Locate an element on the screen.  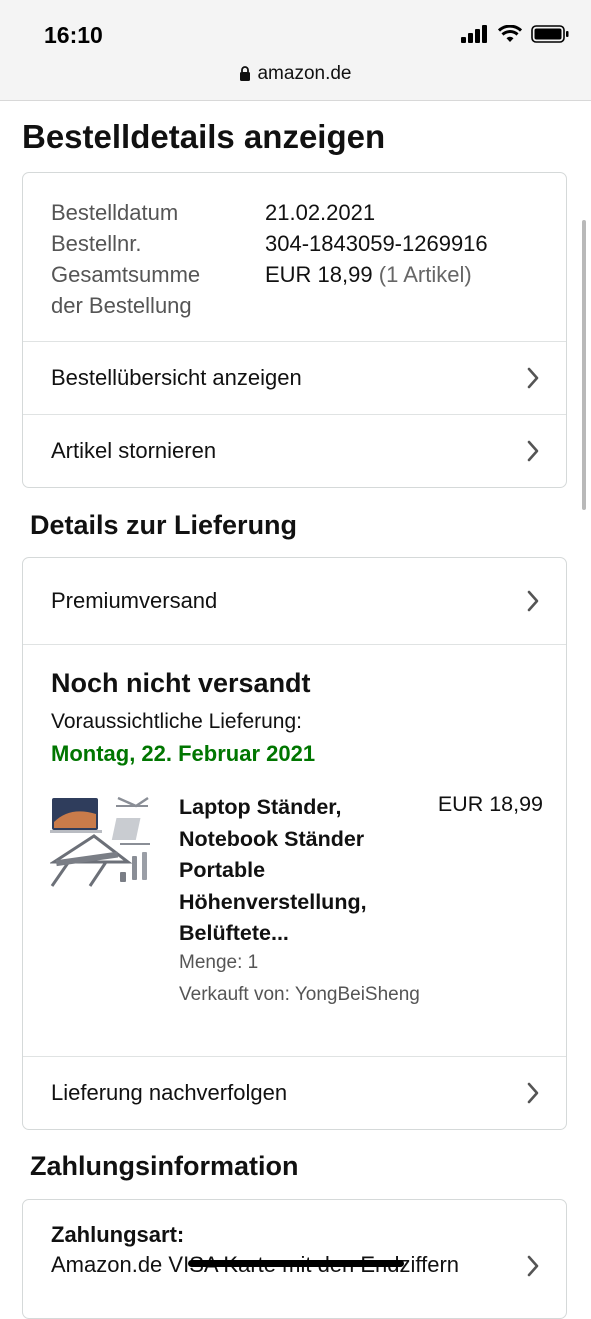
order-date-label: Bestelldatum is located at coordinates (115, 212).